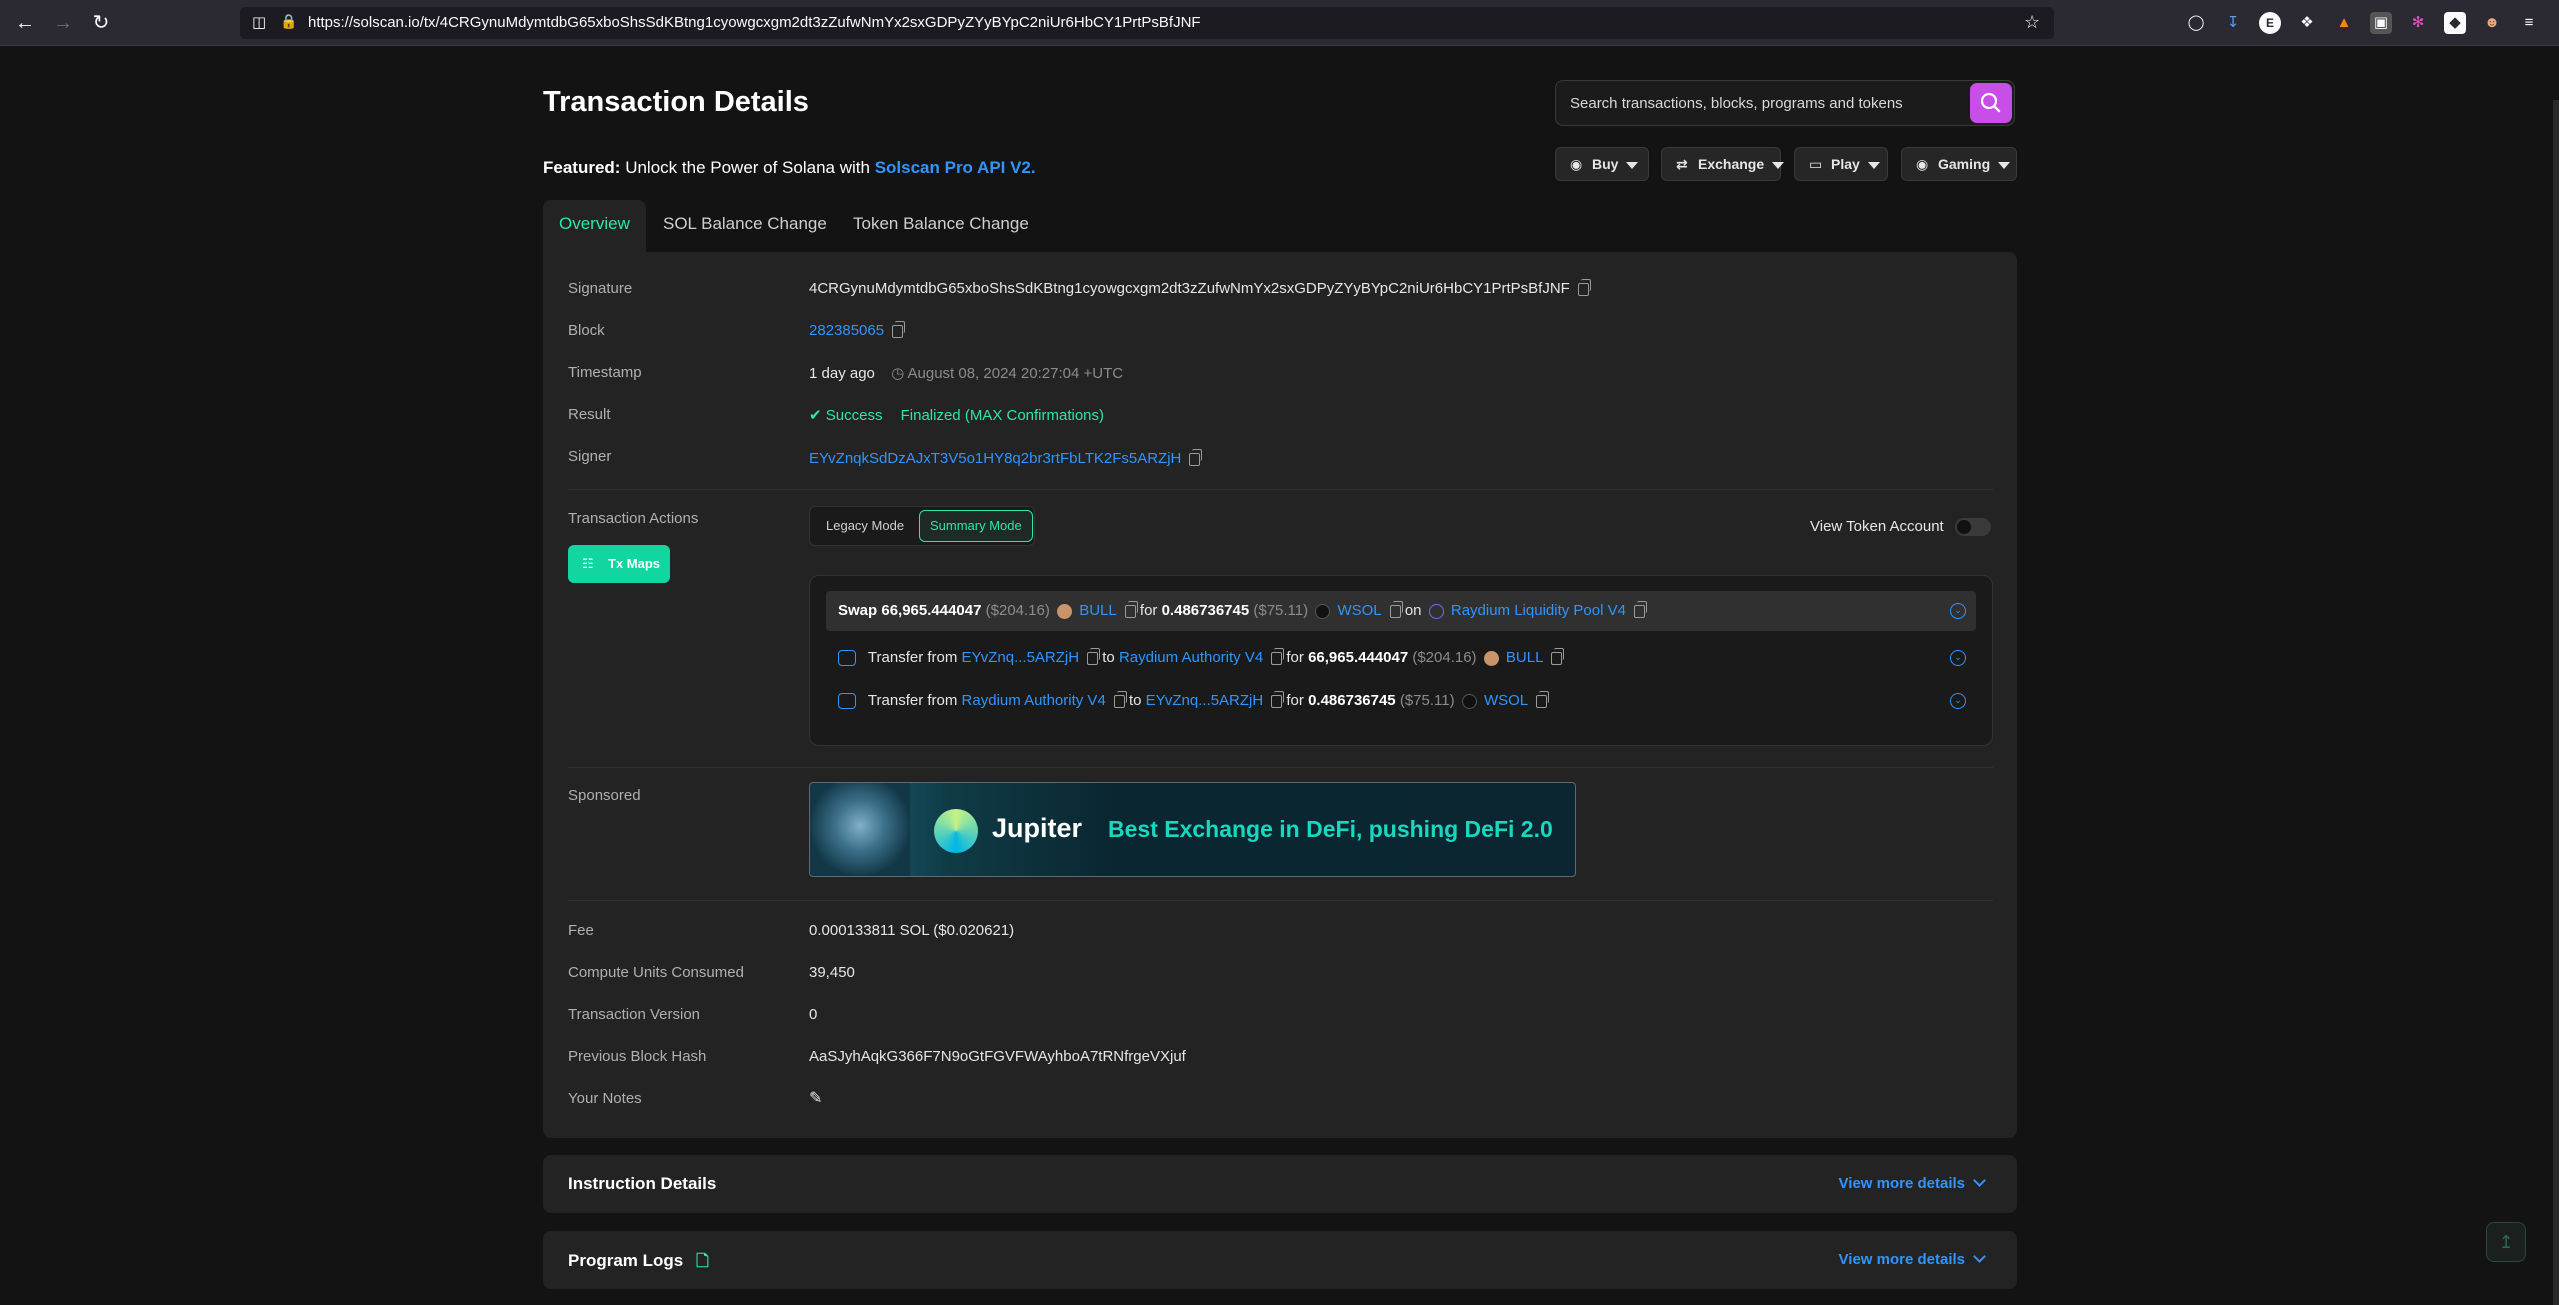 The image size is (2559, 1305). I want to click on extension-color-icon: ✻, so click(2418, 23).